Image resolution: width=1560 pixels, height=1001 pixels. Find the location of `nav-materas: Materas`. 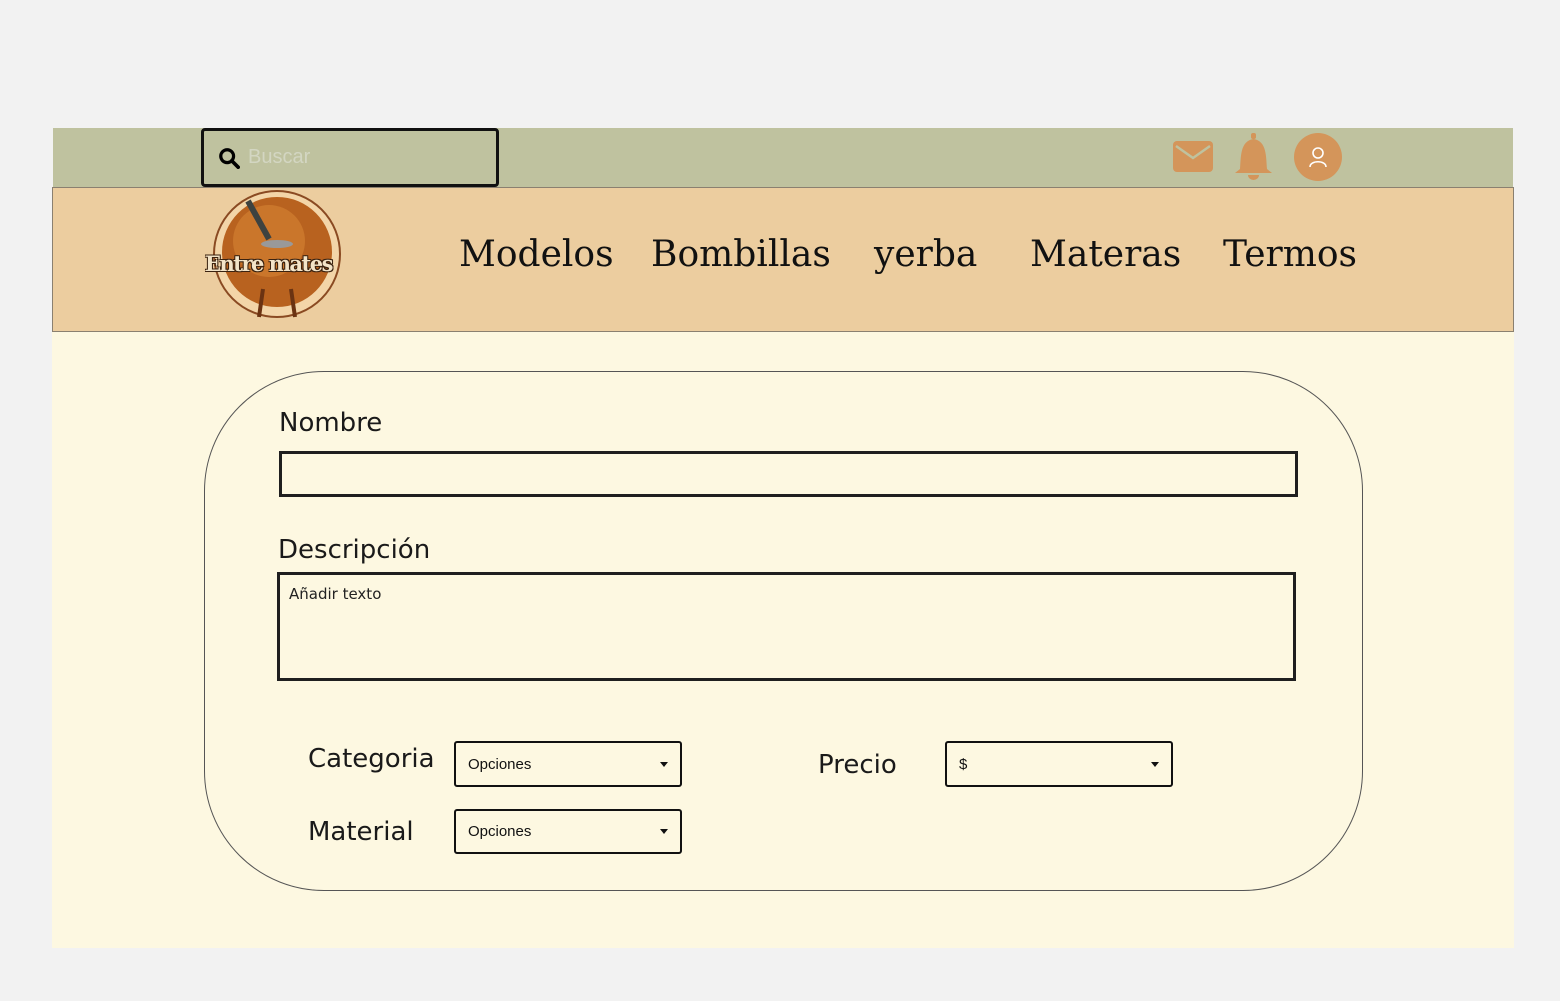

nav-materas: Materas is located at coordinates (1105, 254).